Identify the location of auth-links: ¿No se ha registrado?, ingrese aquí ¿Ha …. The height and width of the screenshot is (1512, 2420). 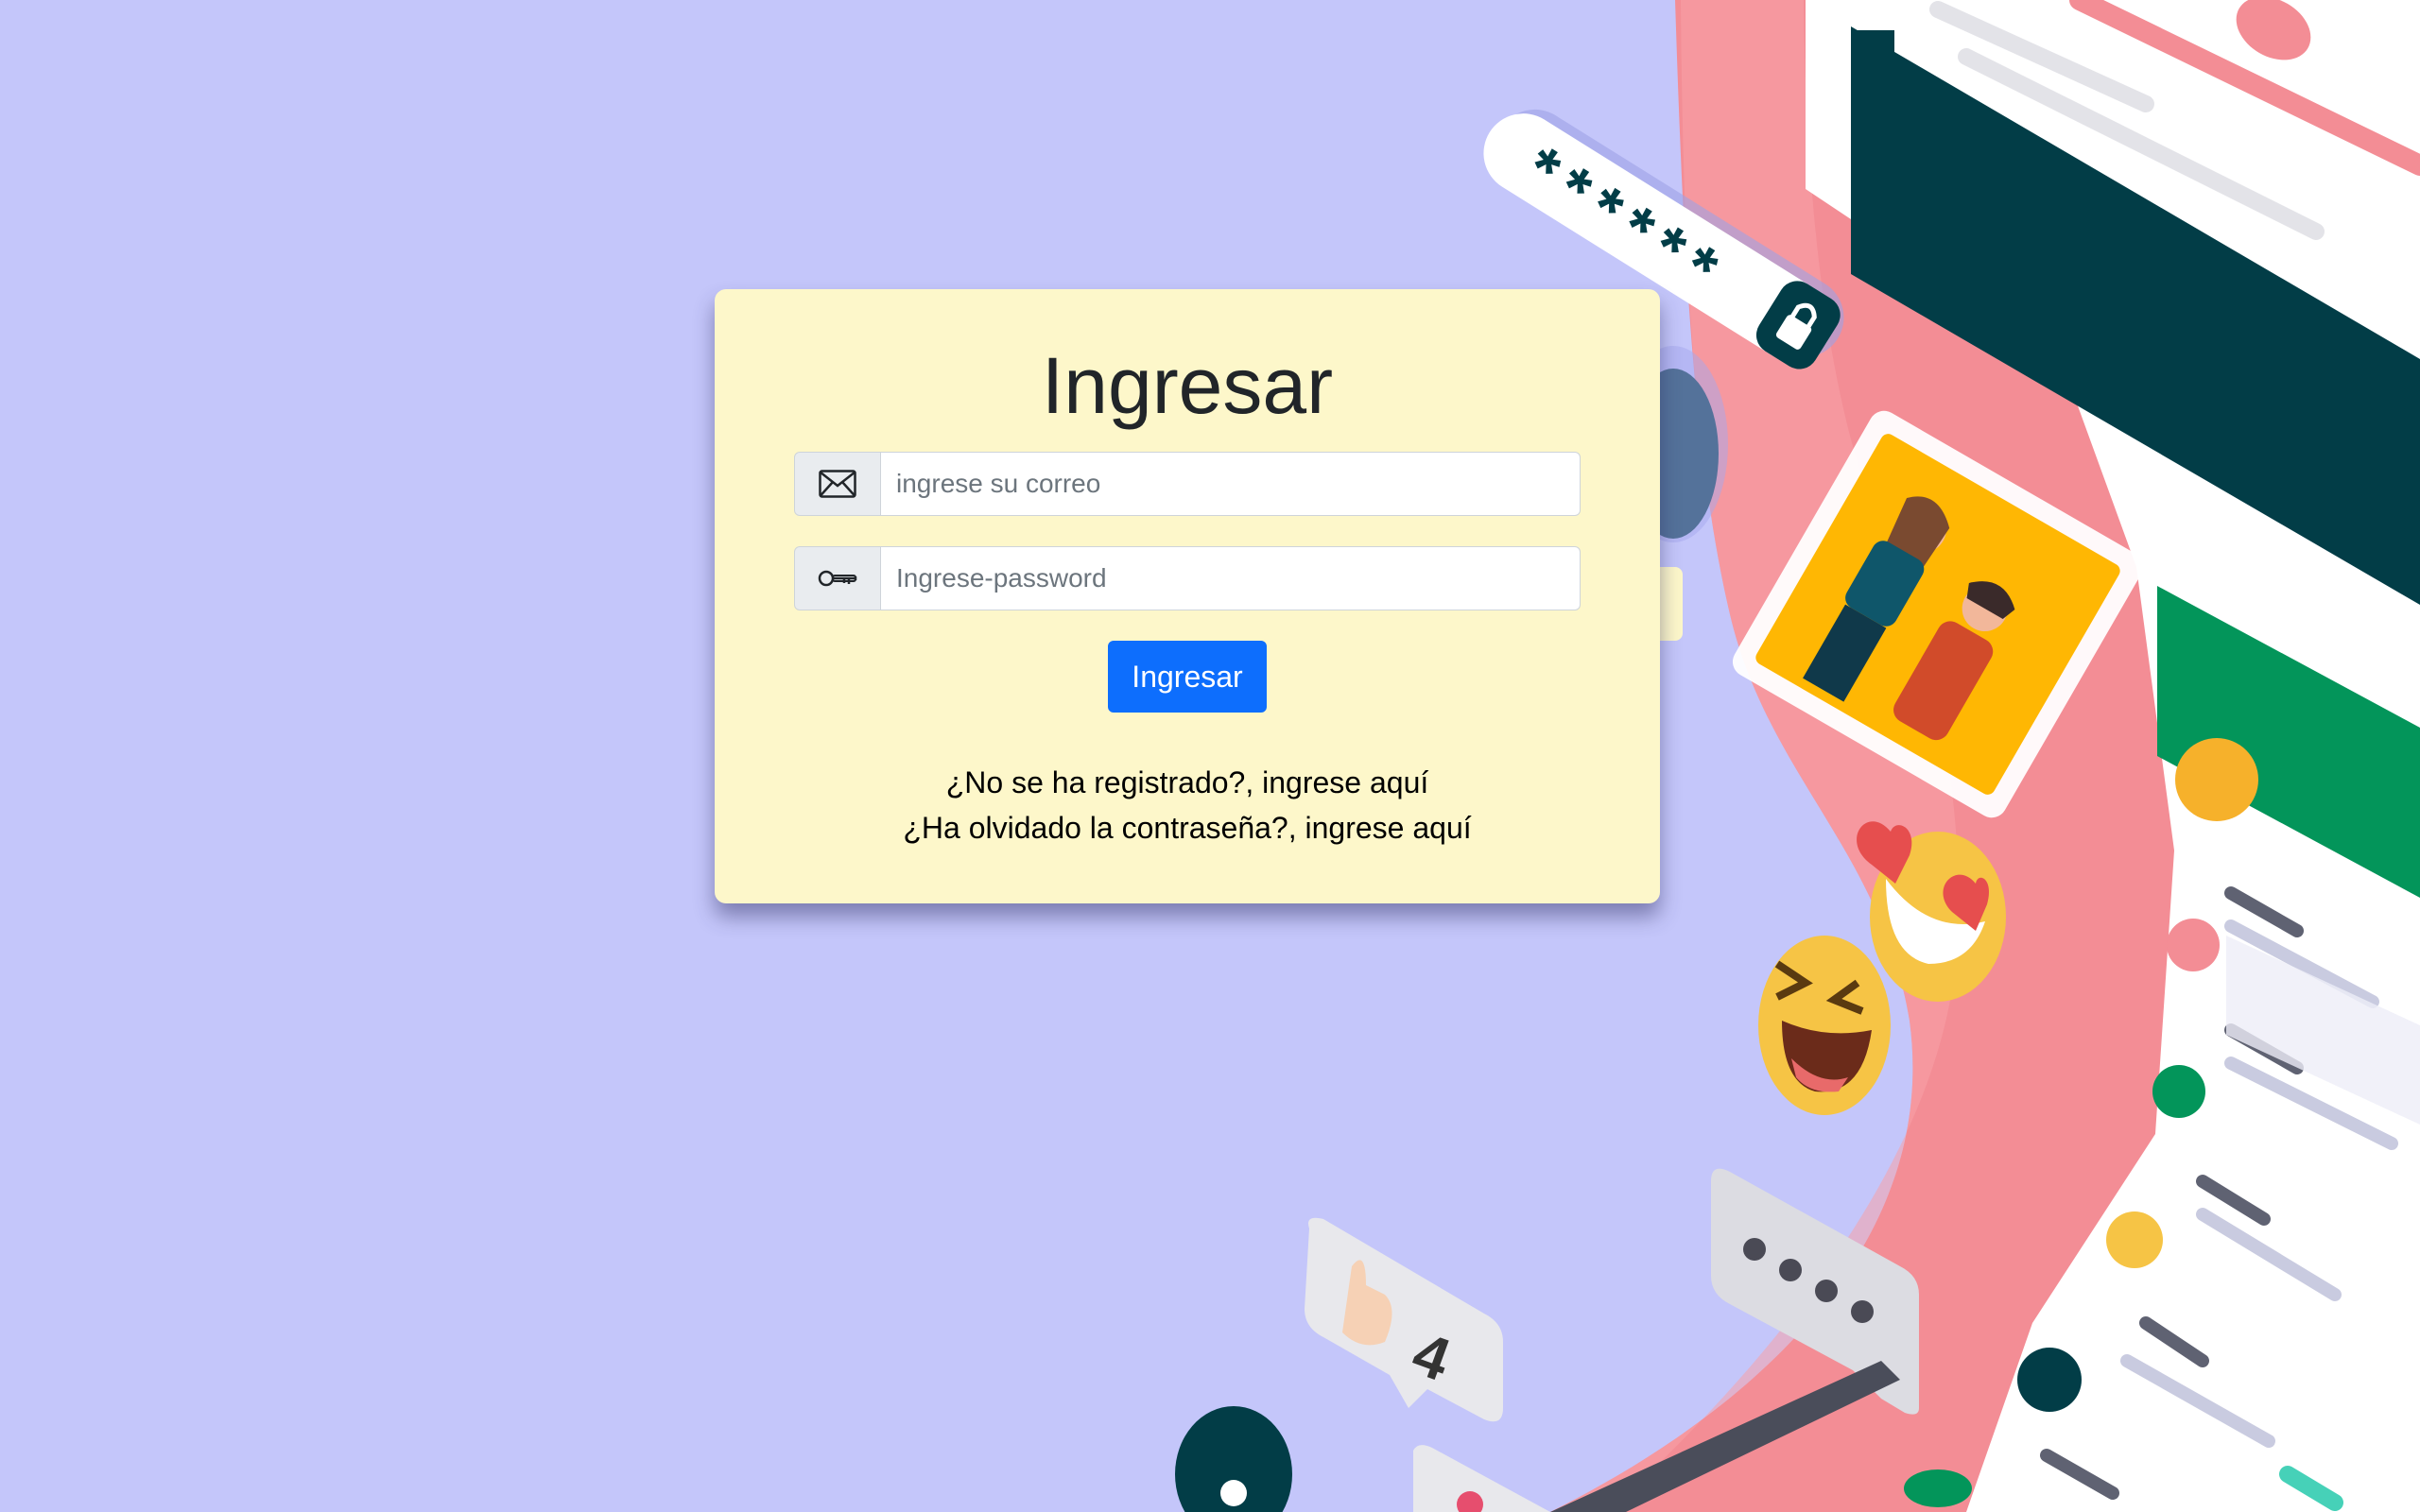
(1187, 805).